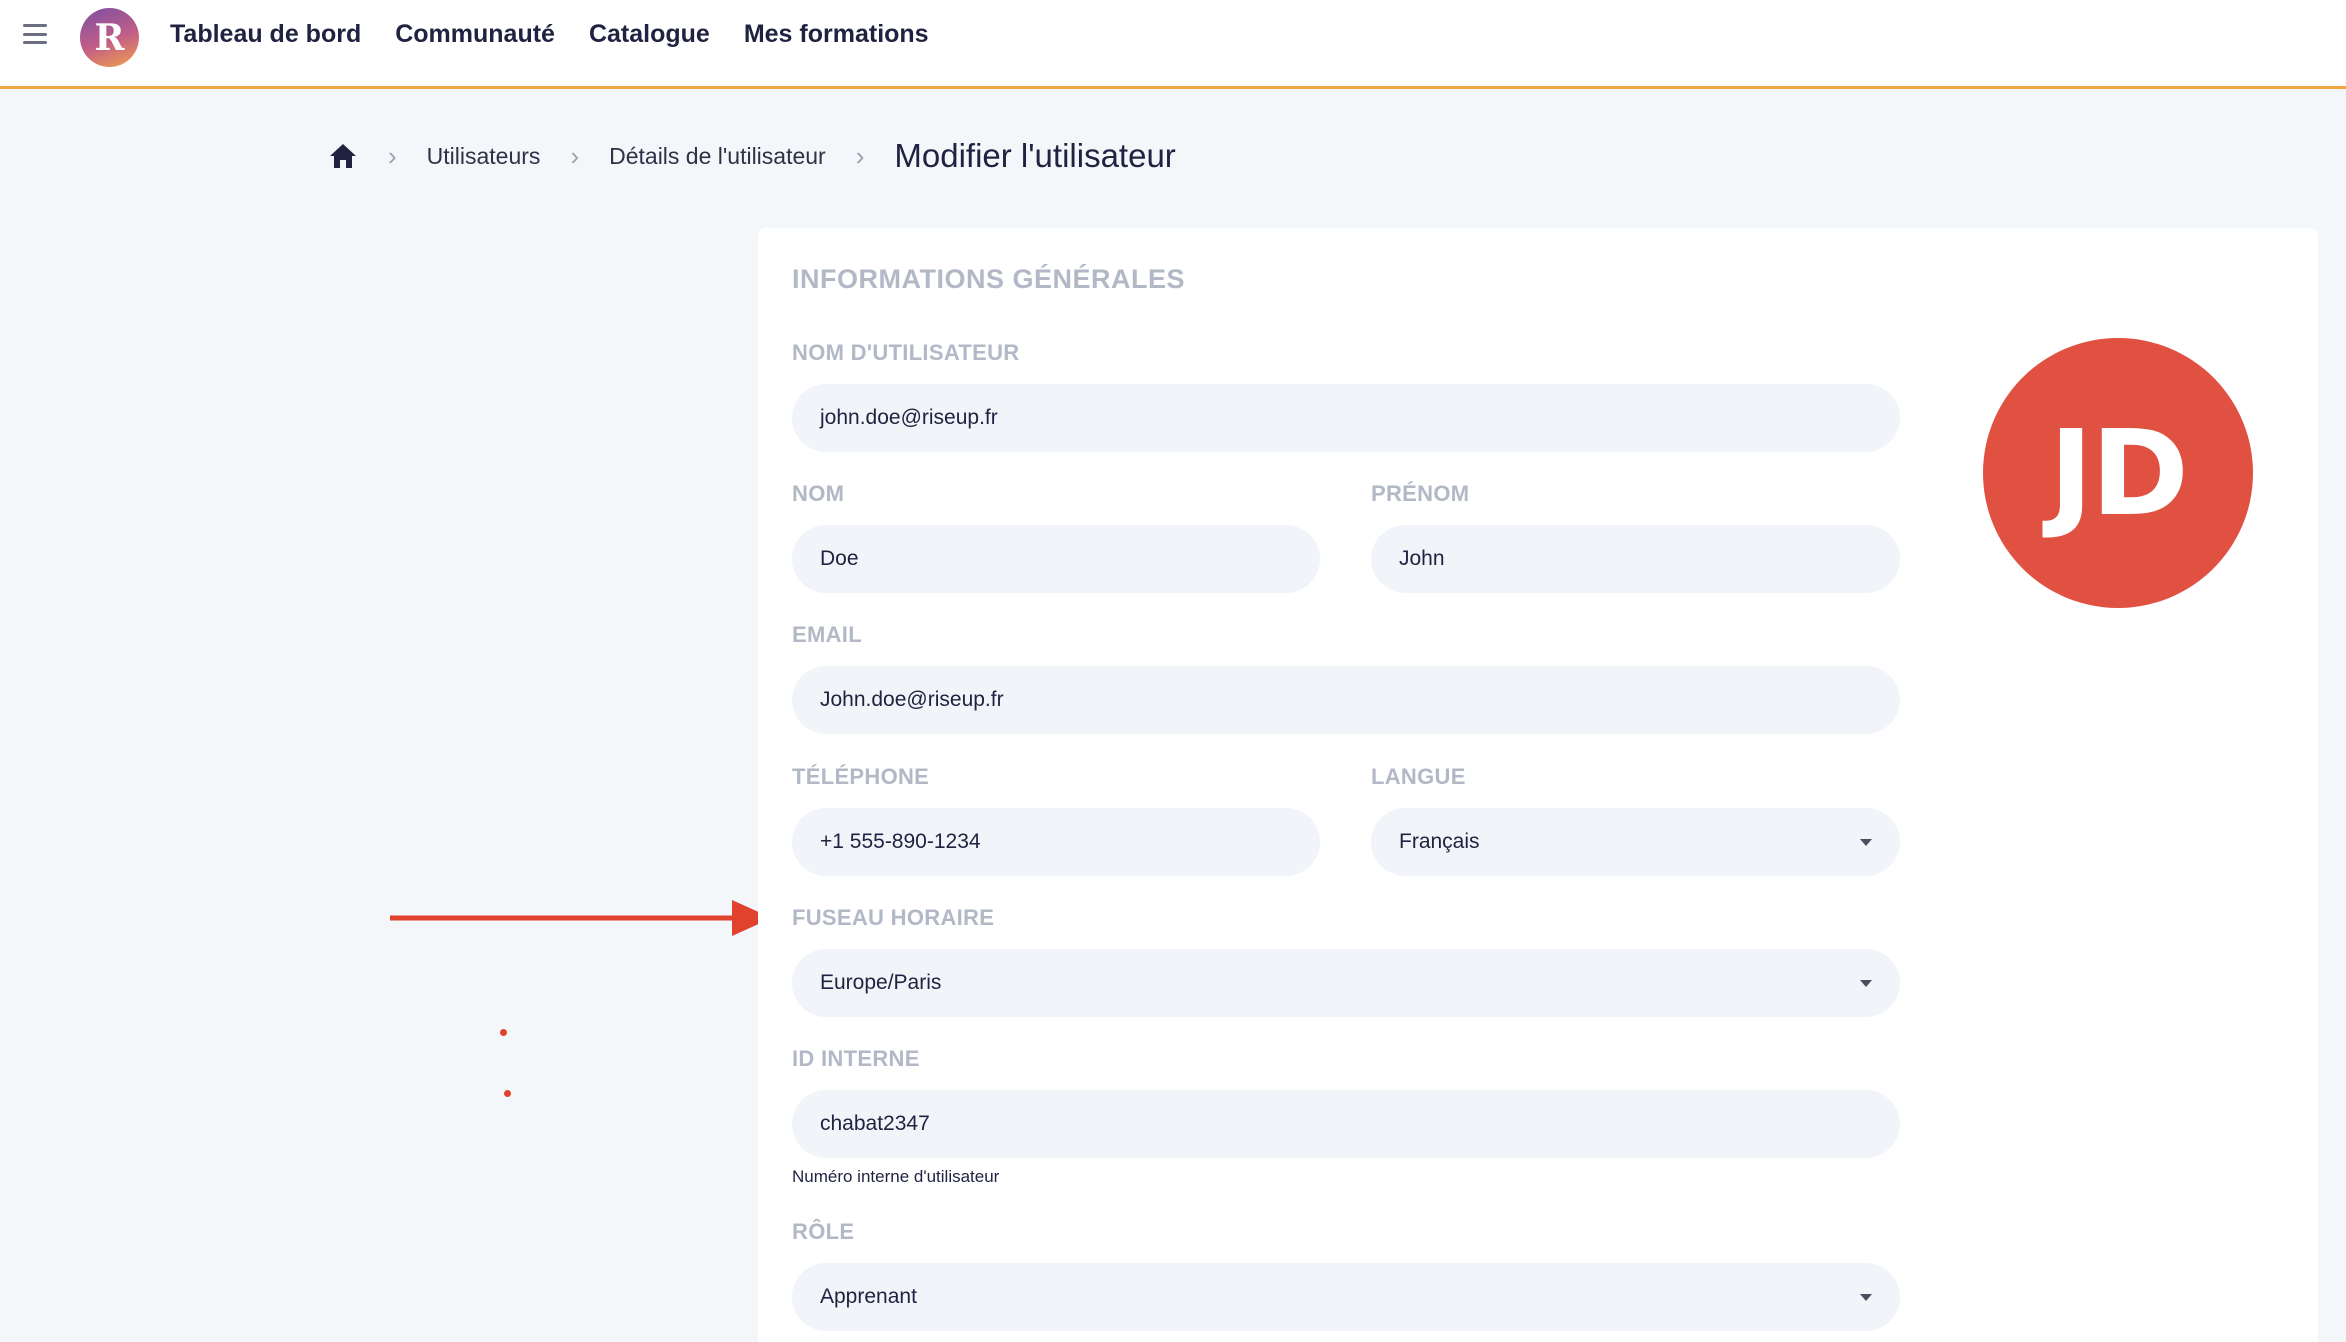  Describe the element at coordinates (896, 1176) in the screenshot. I see `internal-id-helper: Numéro interne d'utilisateur` at that location.